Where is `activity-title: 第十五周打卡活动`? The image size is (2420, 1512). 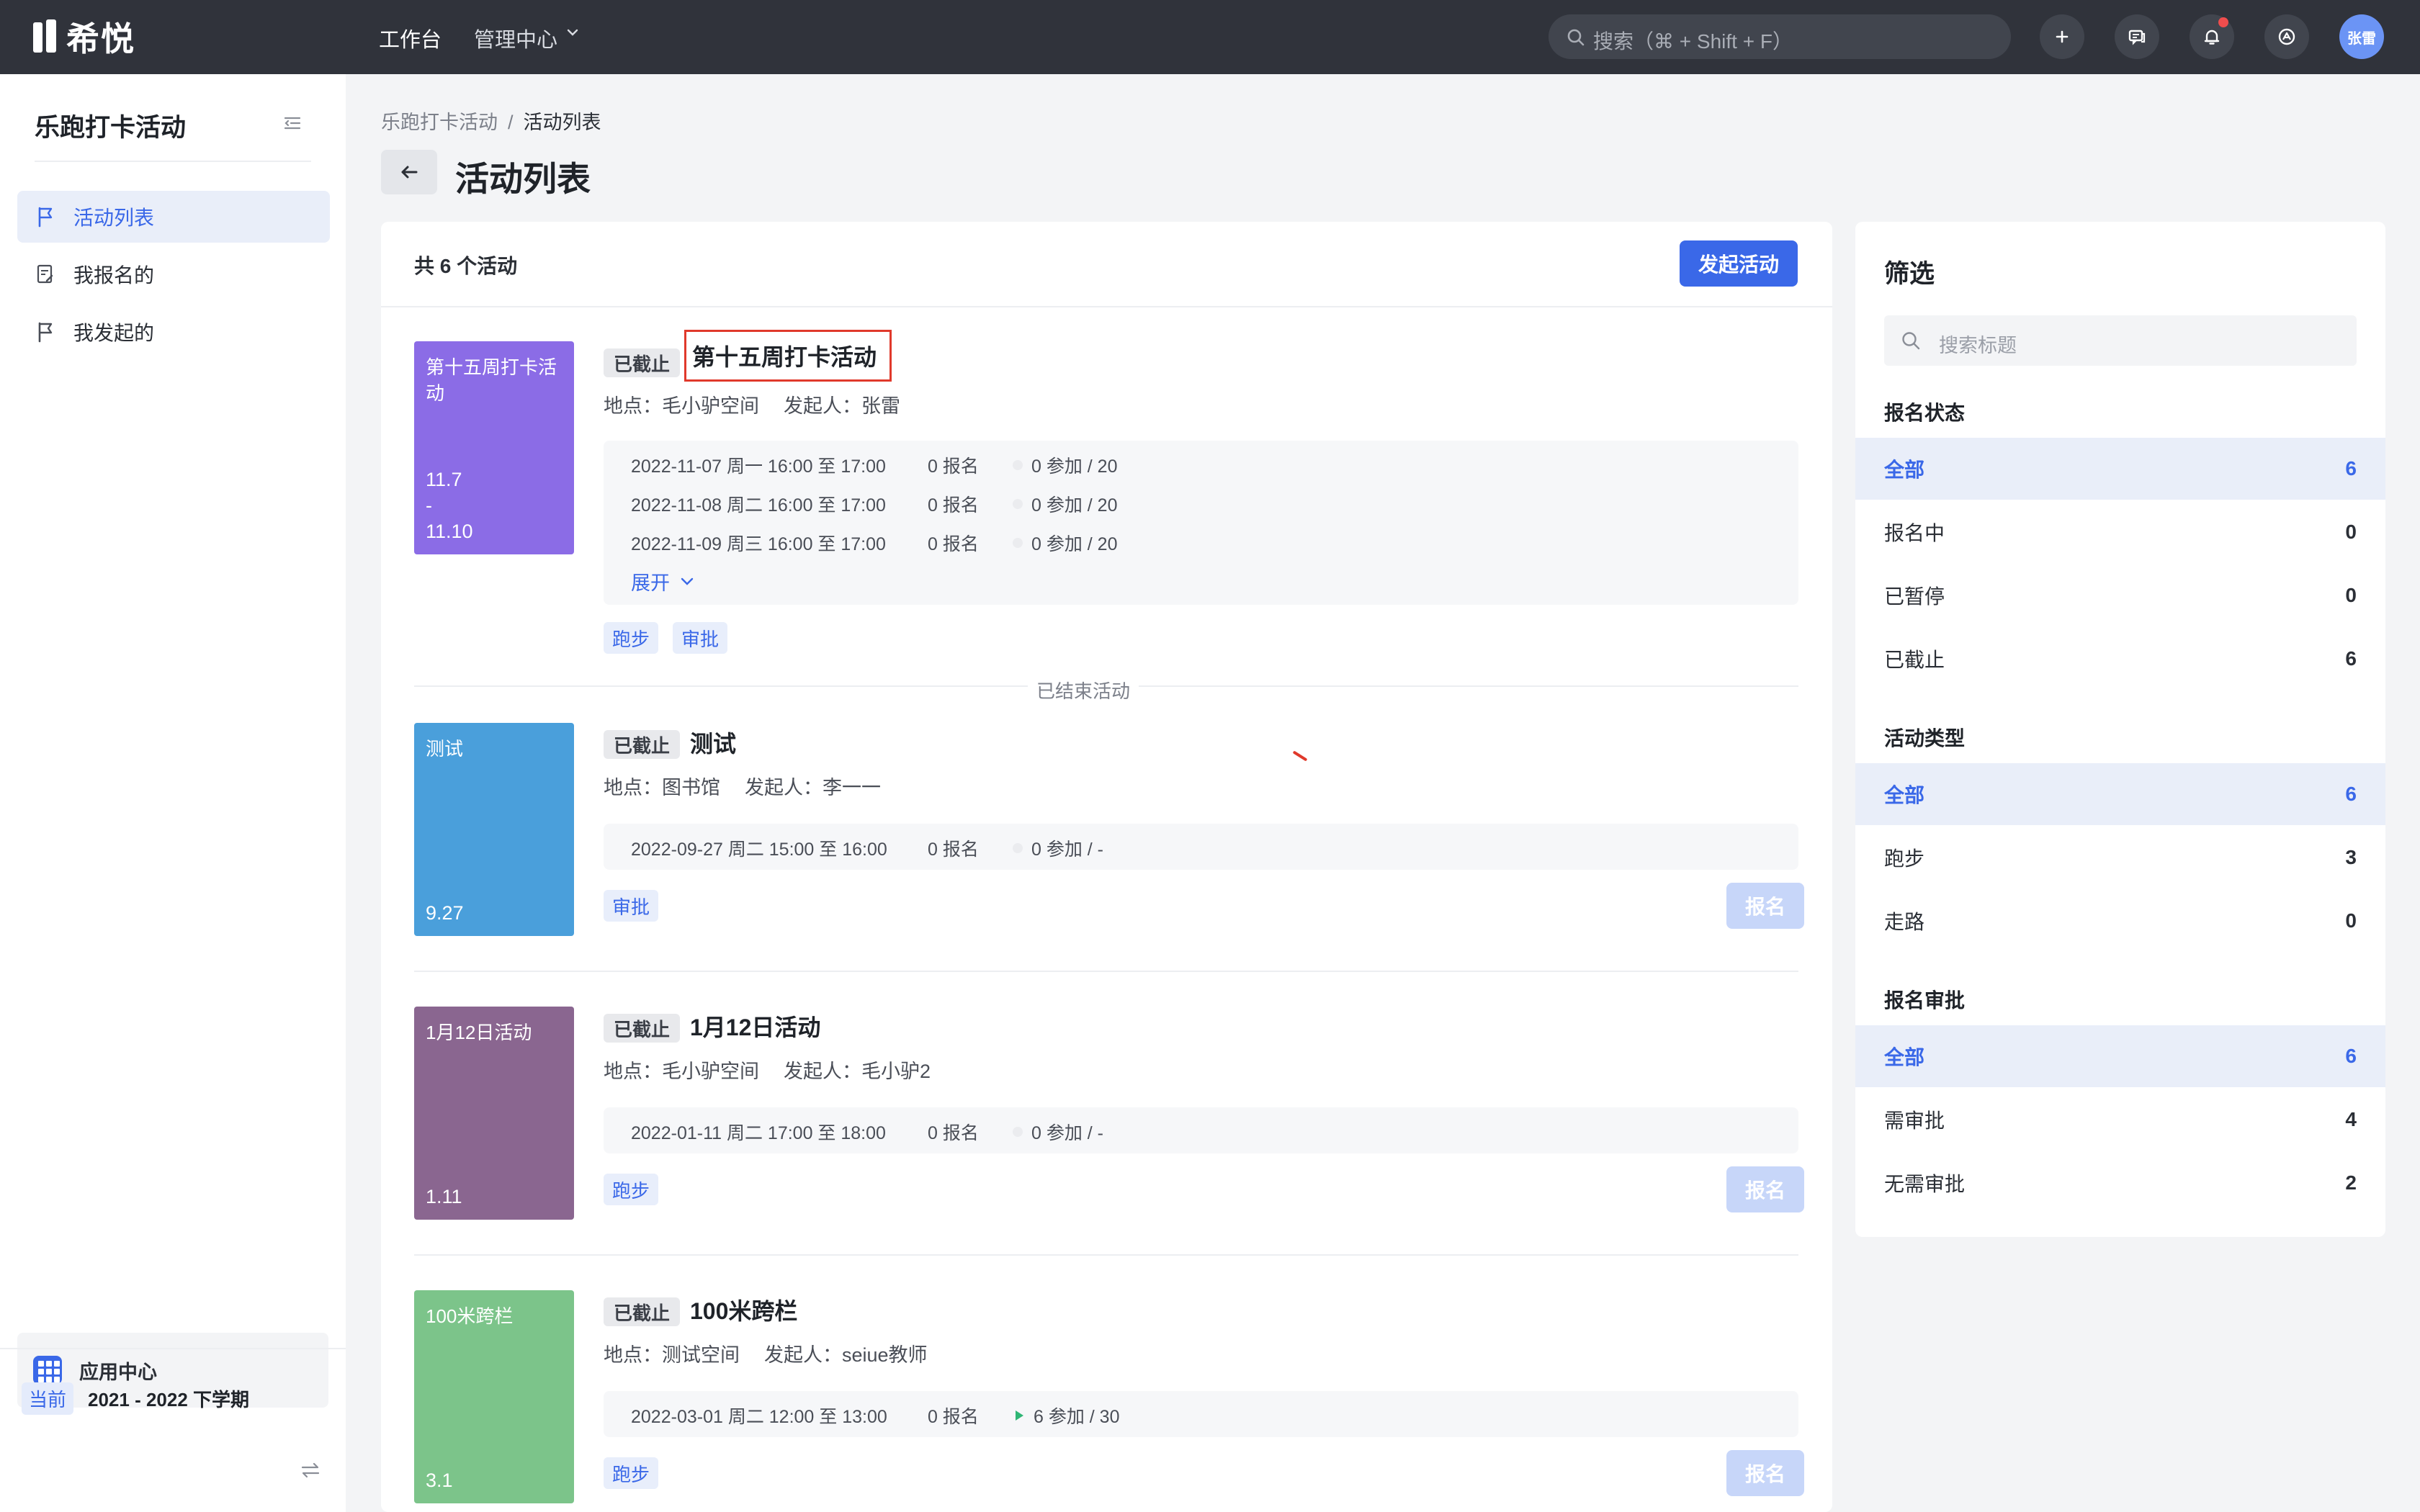
activity-title: 第十五周打卡活动 is located at coordinates (788, 356).